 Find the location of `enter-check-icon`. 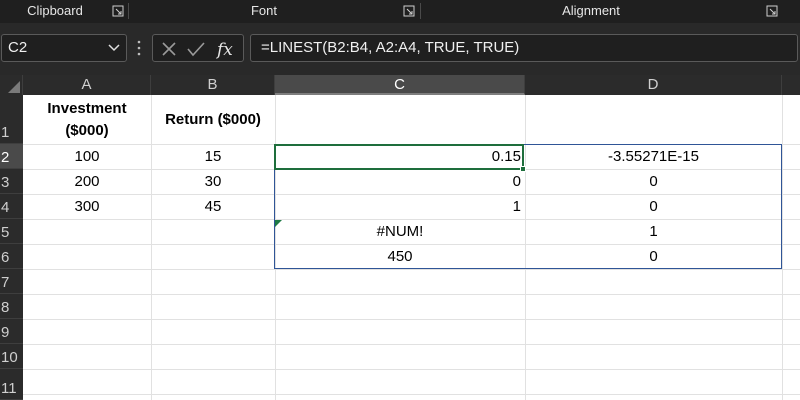

enter-check-icon is located at coordinates (196, 49).